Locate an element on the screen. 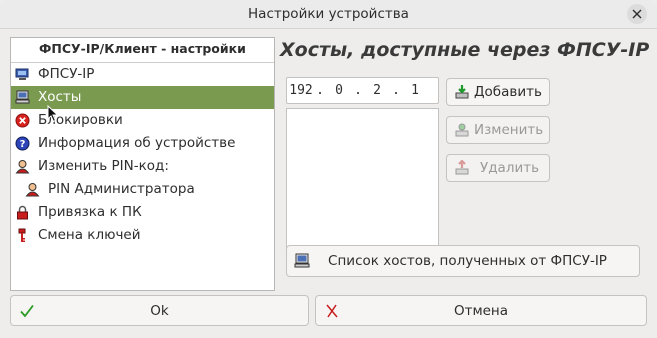 The image size is (657, 338). ip-octet-4: 1 is located at coordinates (415, 90).